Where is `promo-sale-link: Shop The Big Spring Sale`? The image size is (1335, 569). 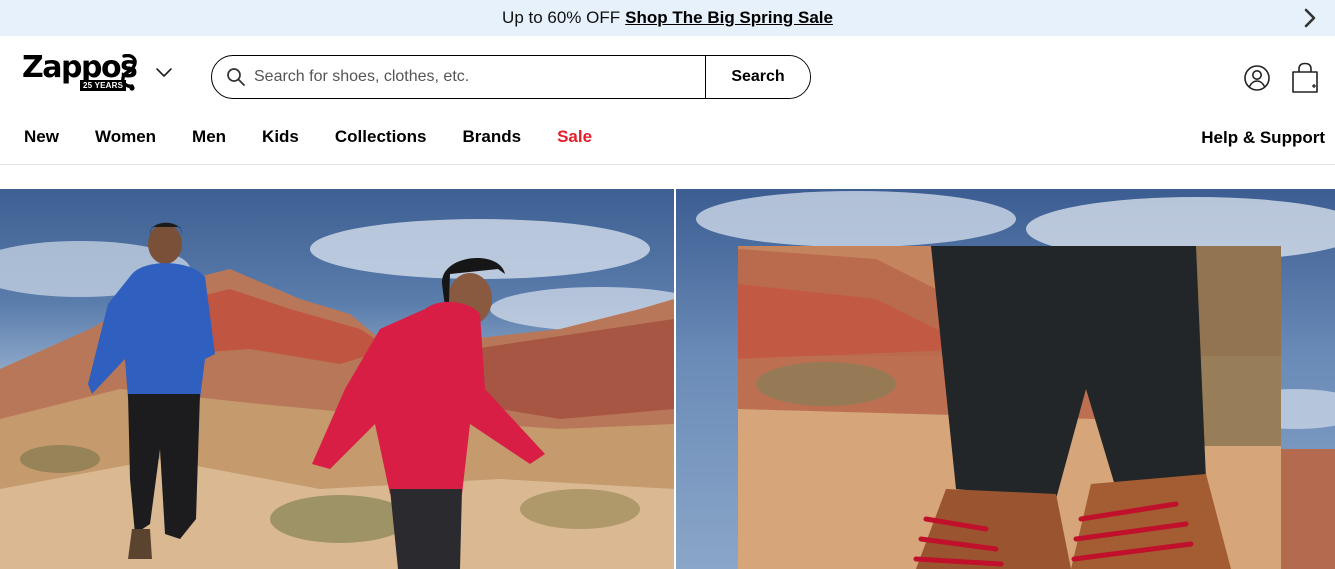
promo-sale-link: Shop The Big Spring Sale is located at coordinates (729, 18).